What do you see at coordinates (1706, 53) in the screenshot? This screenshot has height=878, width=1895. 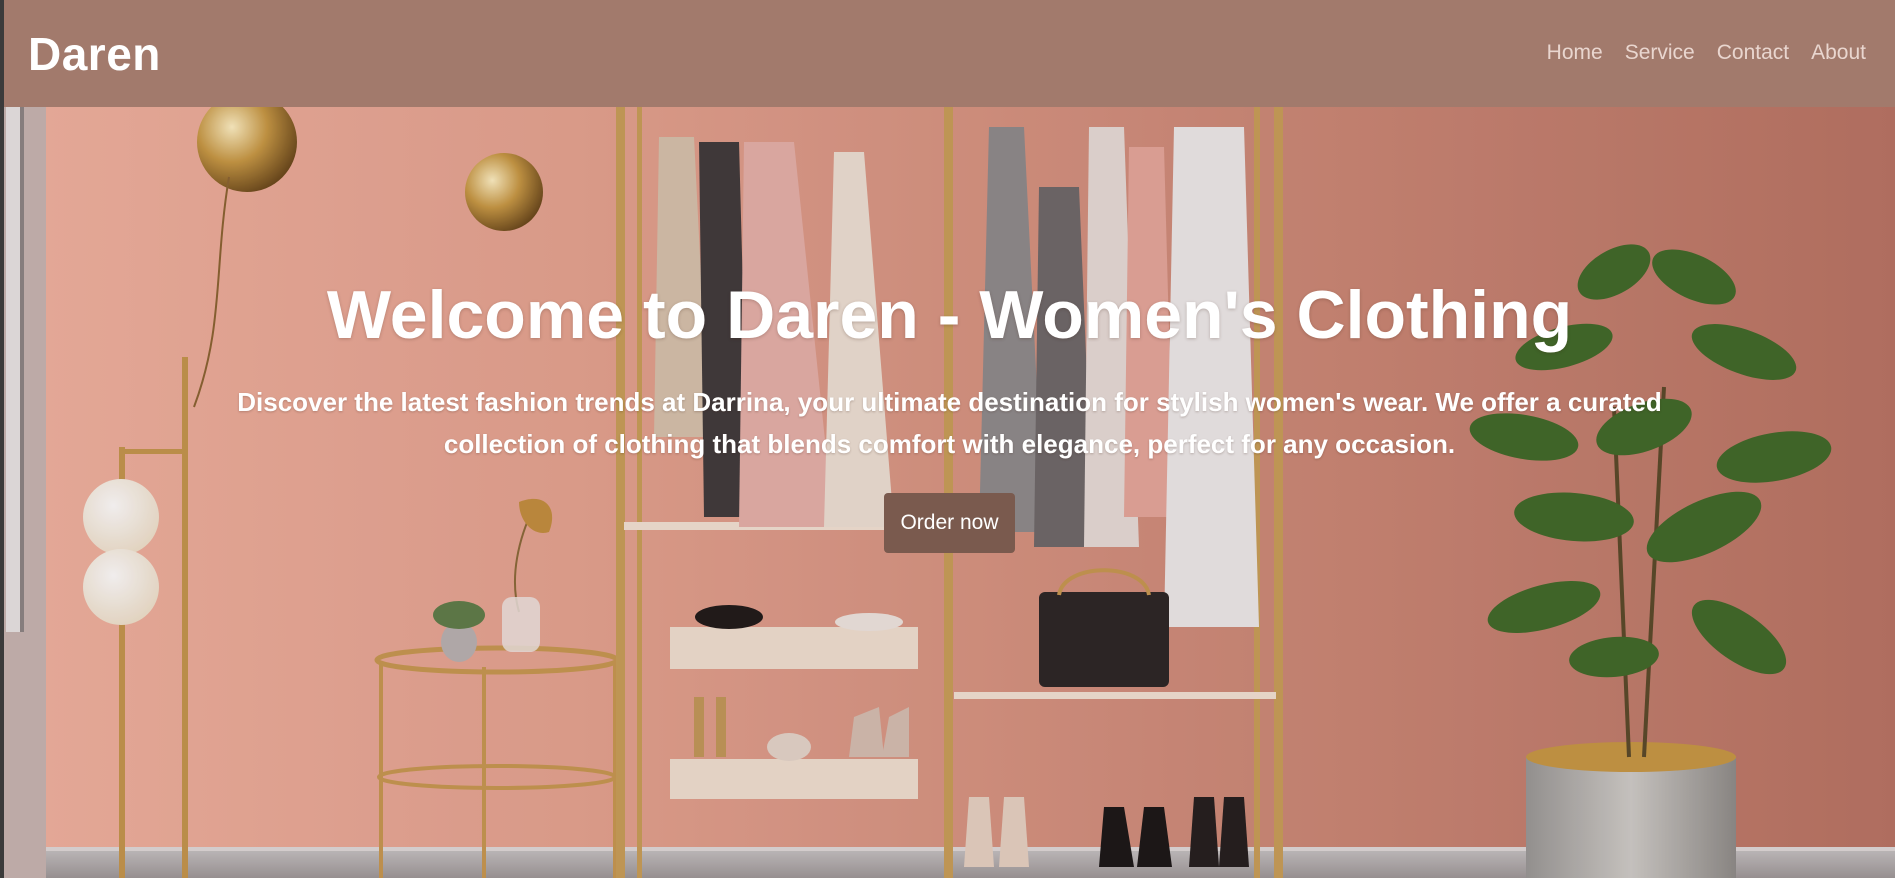 I see `nav-links: Home Service Contact About` at bounding box center [1706, 53].